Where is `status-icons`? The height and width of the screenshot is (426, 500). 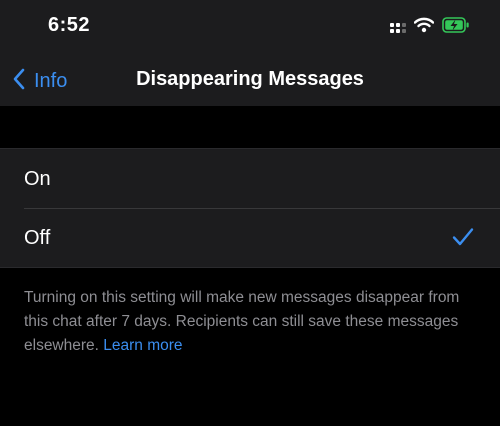 status-icons is located at coordinates (430, 27).